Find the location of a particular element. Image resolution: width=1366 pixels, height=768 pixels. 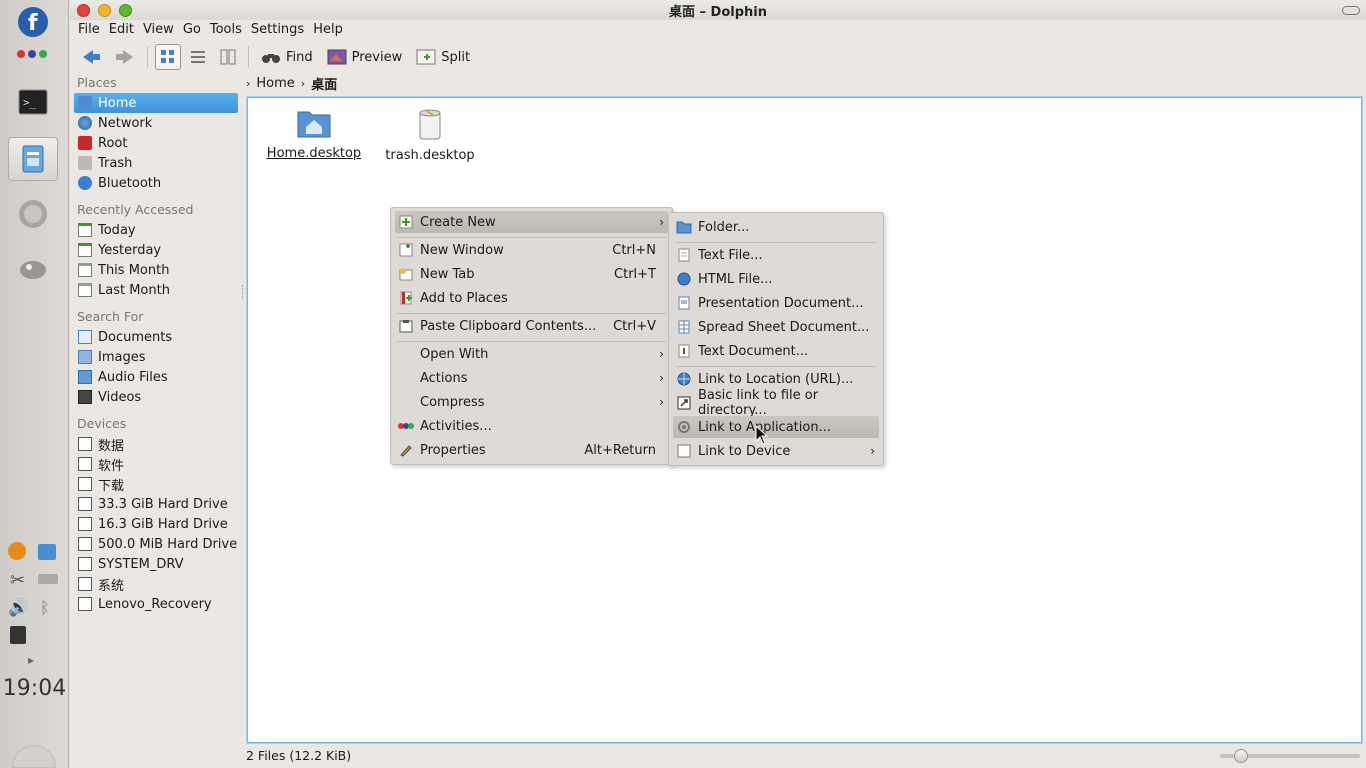

submenu-item-link-device: Link to Device › is located at coordinates (776, 451).